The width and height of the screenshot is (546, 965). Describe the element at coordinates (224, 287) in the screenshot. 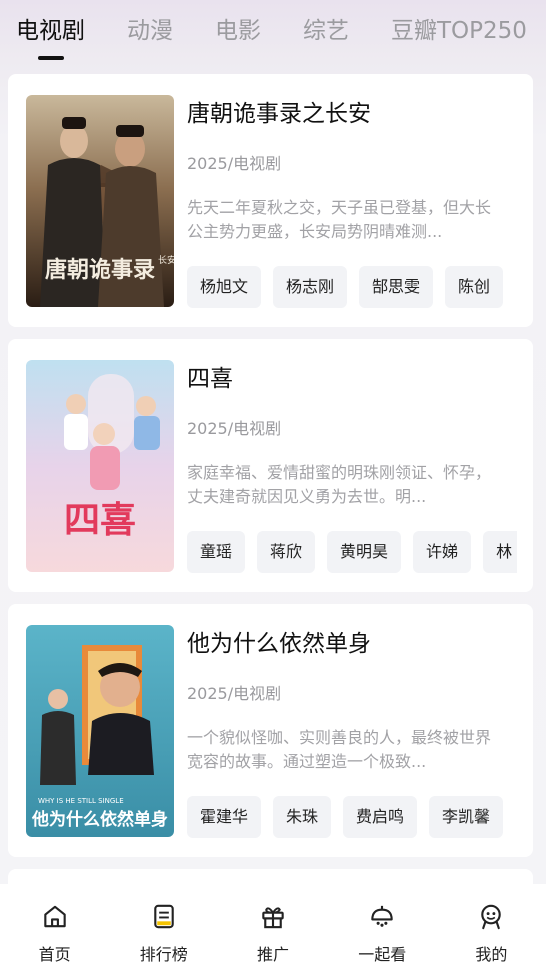

I see `cast-tag: 杨旭文` at that location.